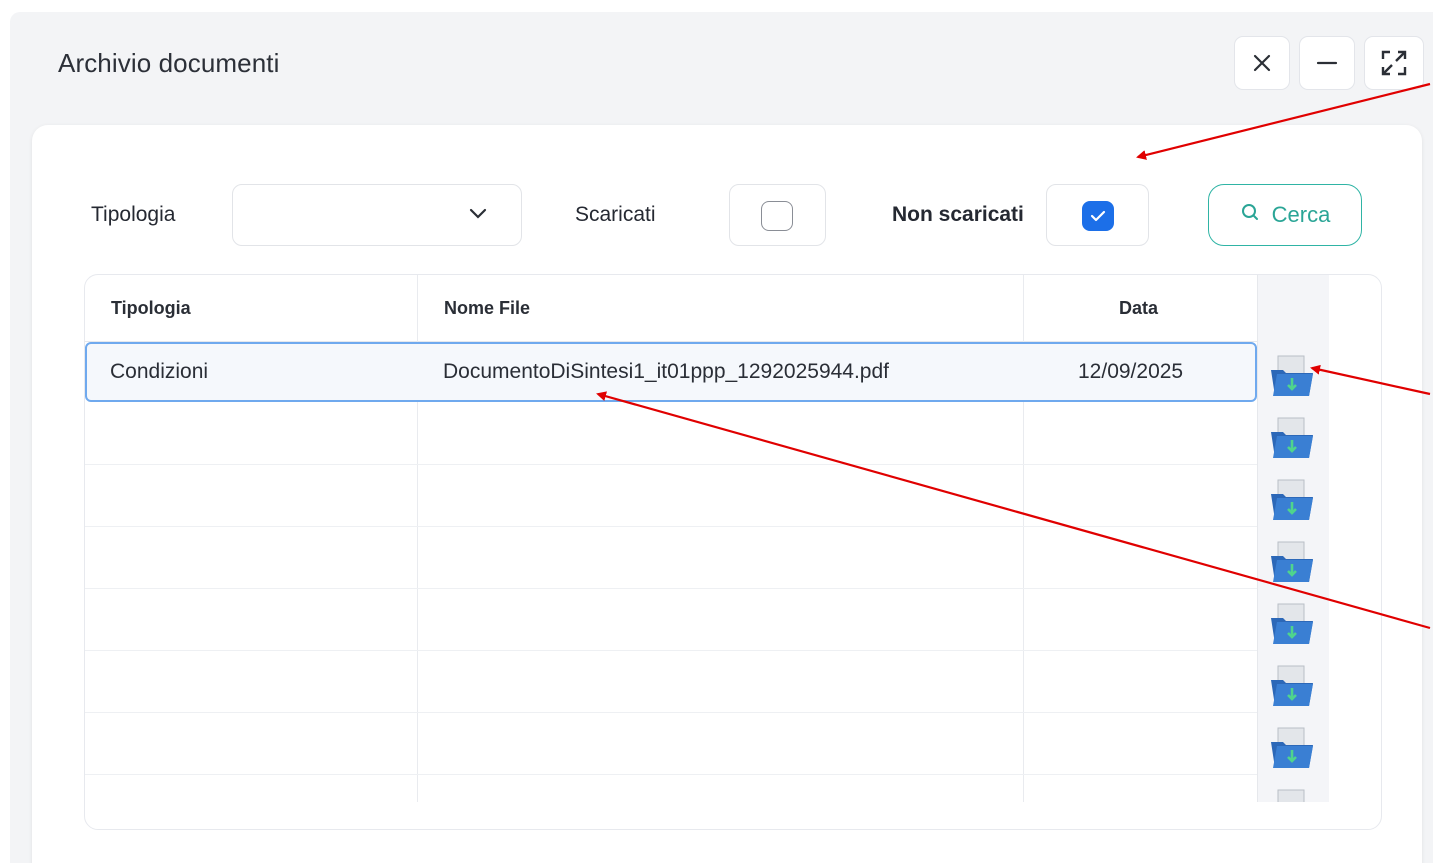 Image resolution: width=1433 pixels, height=863 pixels. Describe the element at coordinates (478, 213) in the screenshot. I see `chevron-down-icon` at that location.